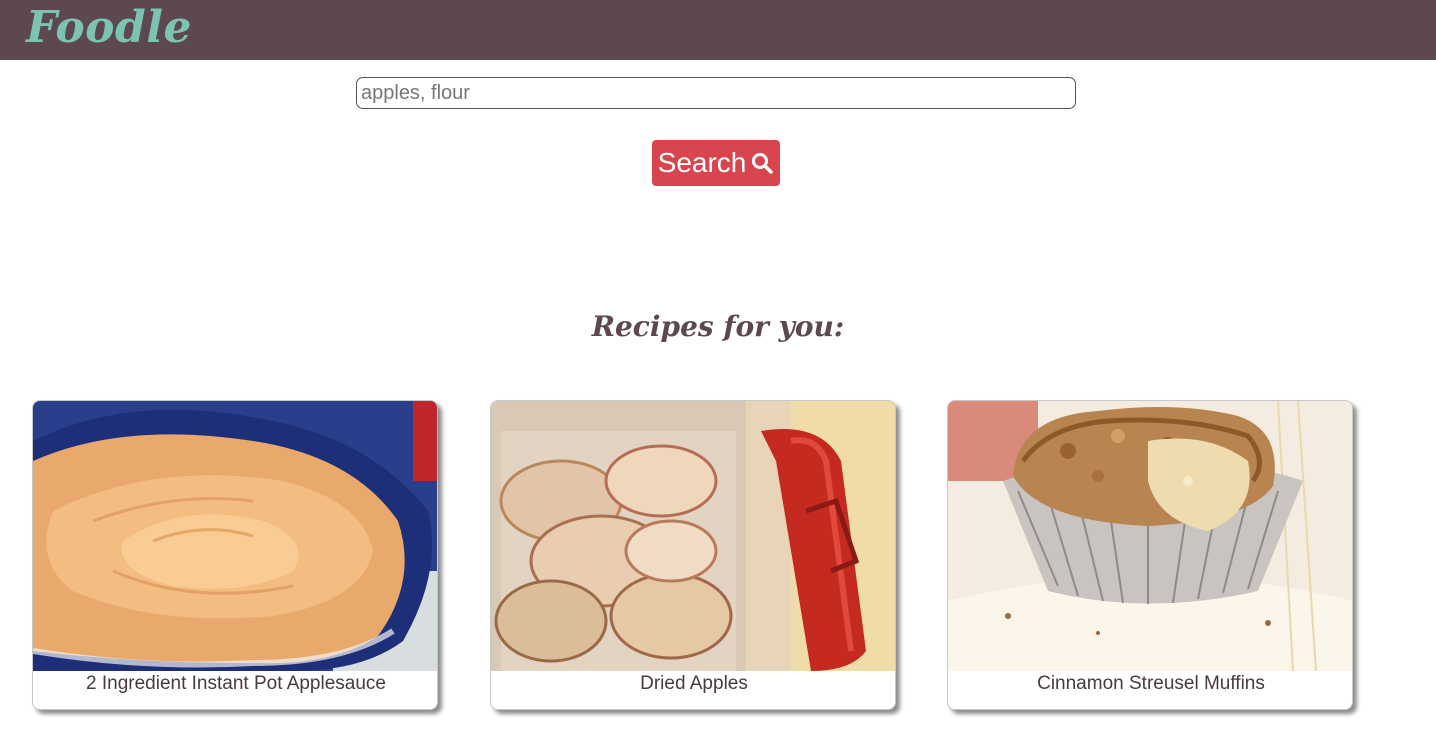  I want to click on search-icon, so click(762, 163).